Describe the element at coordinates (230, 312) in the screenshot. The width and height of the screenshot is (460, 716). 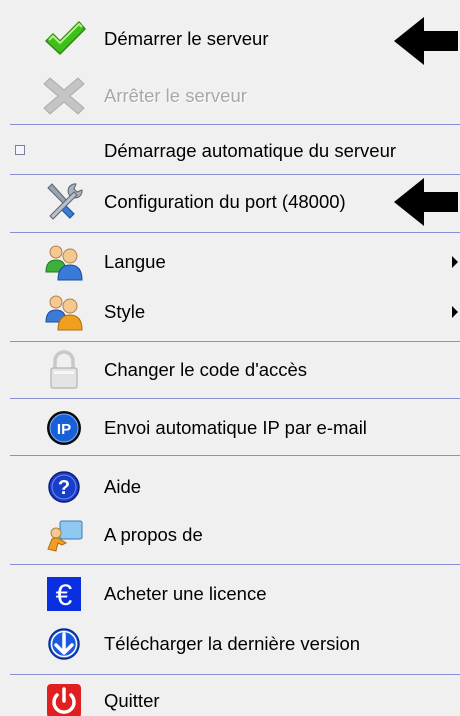
I see `menu-item-style: Style` at that location.